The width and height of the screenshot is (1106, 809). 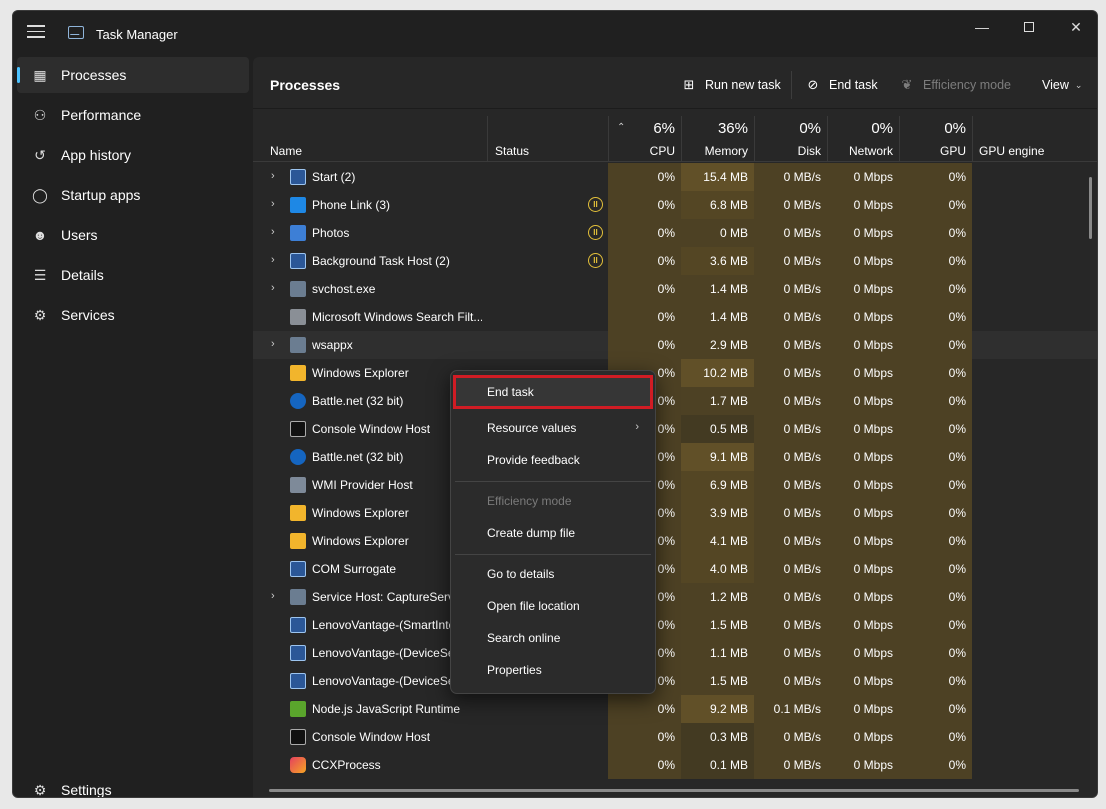 I want to click on close-icon: ✕, so click(x=1076, y=26).